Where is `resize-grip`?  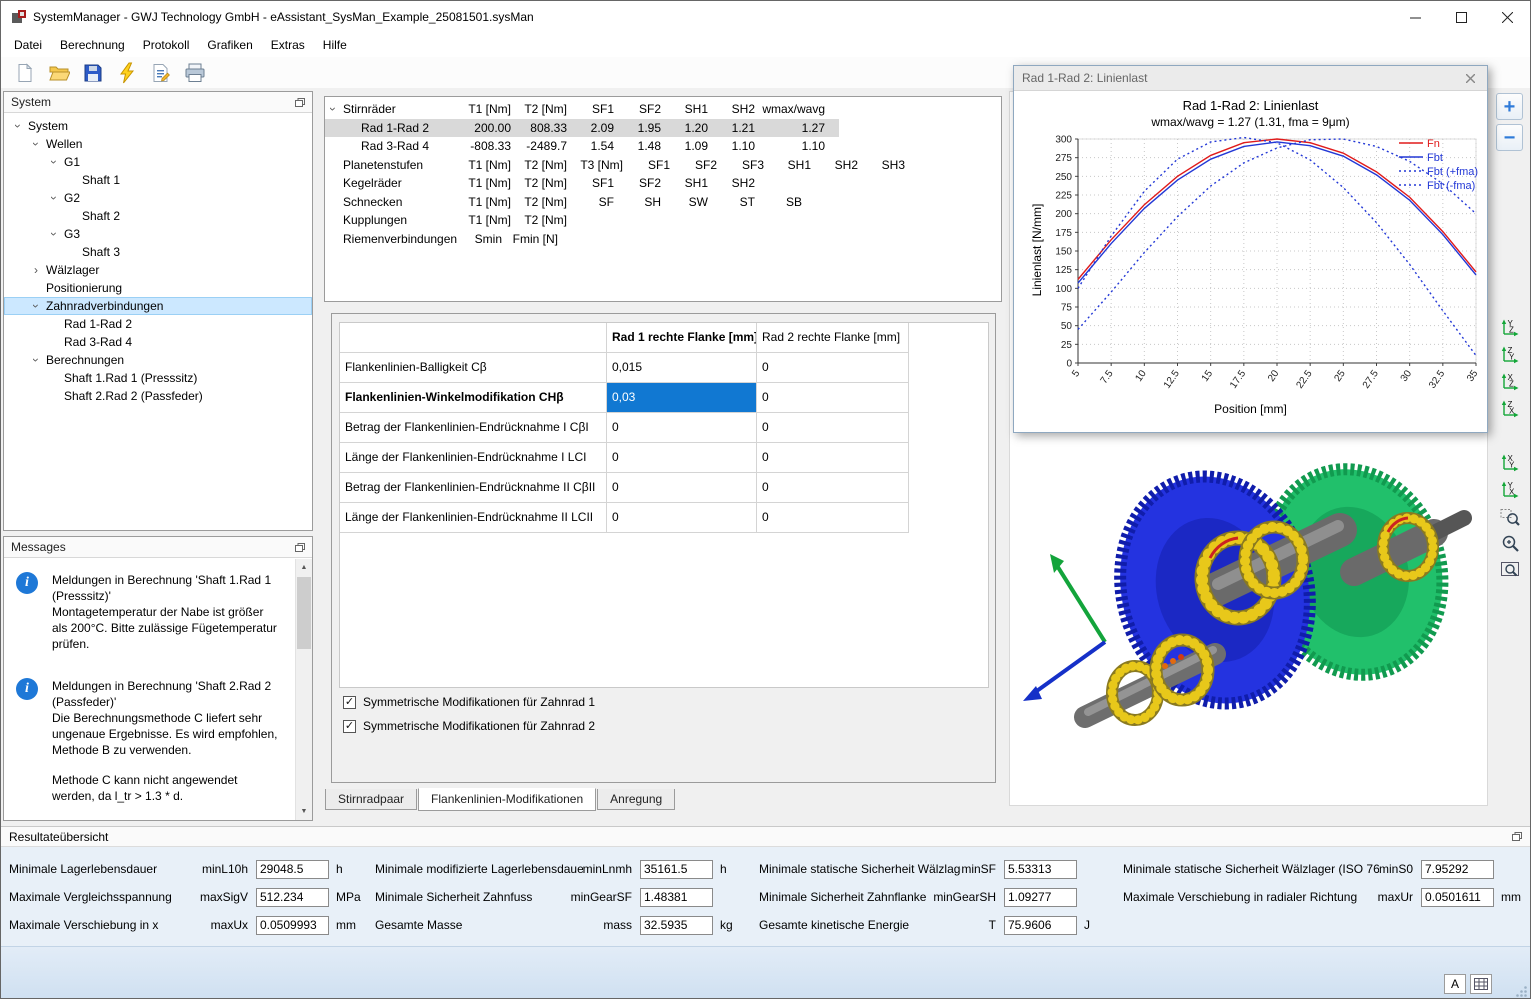 resize-grip is located at coordinates (1521, 991).